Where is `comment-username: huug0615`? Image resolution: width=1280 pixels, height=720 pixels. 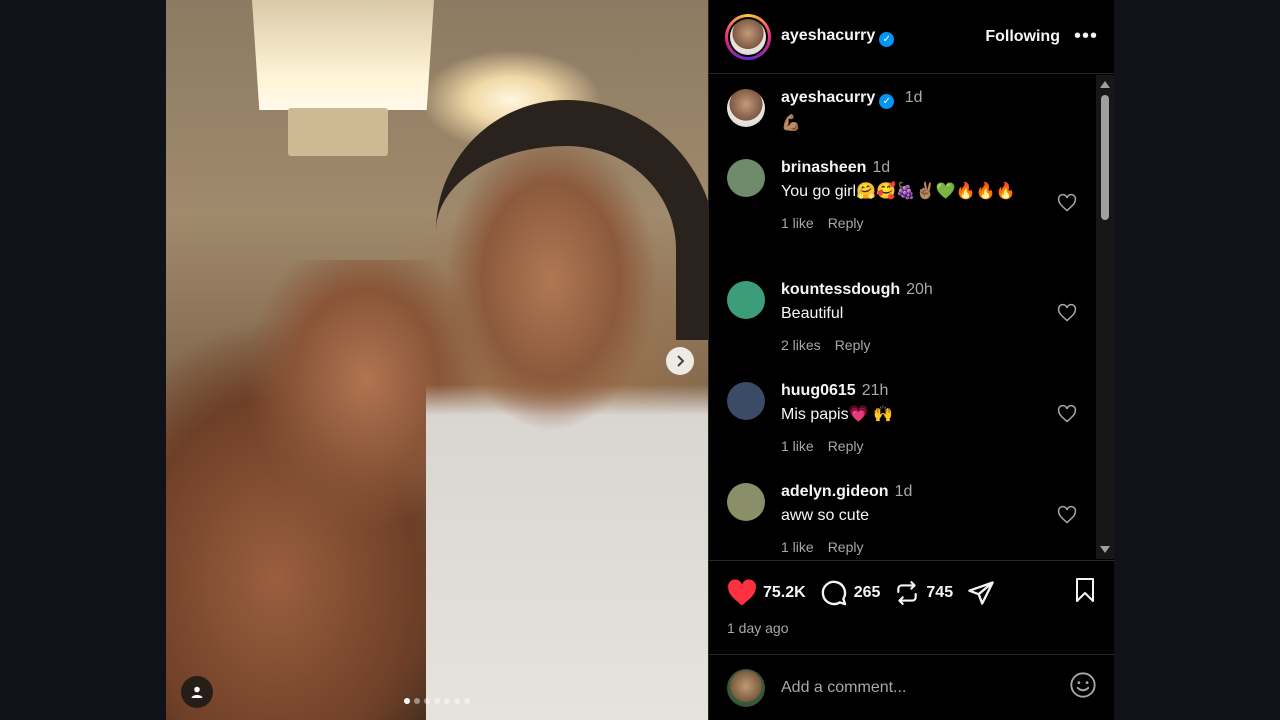
comment-username: huug0615 is located at coordinates (818, 390).